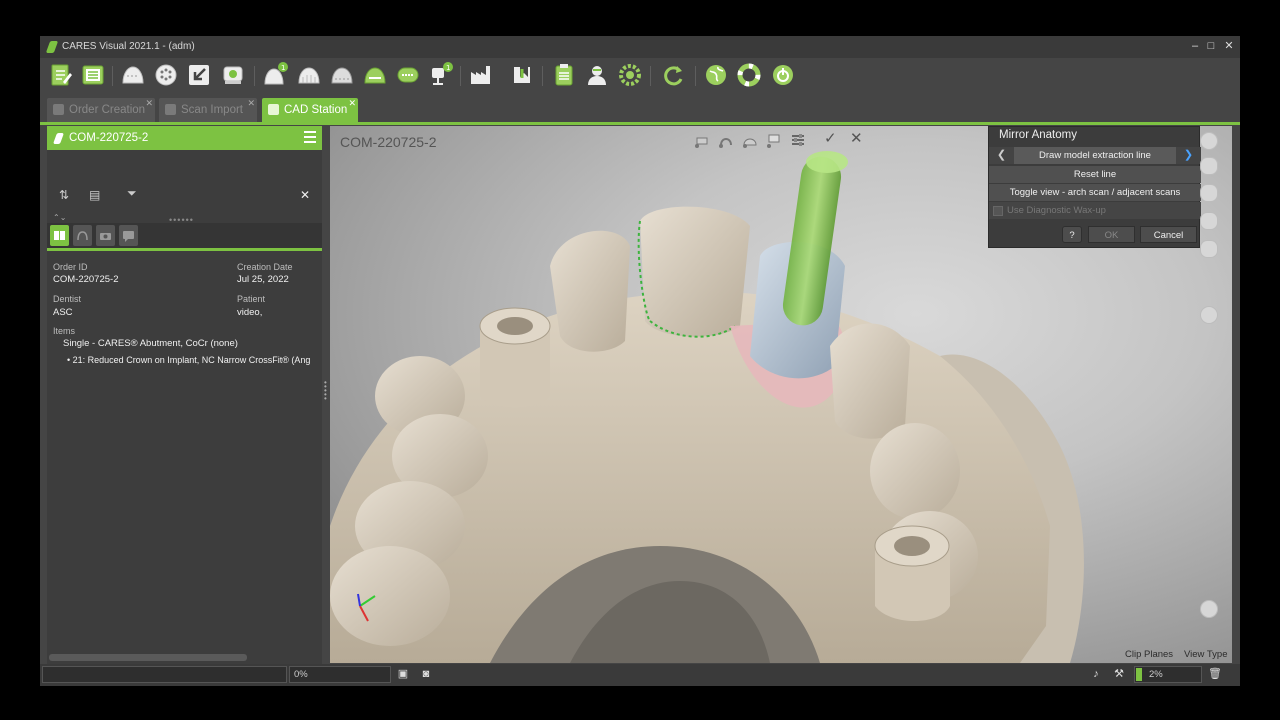 The height and width of the screenshot is (720, 1280). Describe the element at coordinates (1072, 234) in the screenshot. I see `help-button: ?` at that location.